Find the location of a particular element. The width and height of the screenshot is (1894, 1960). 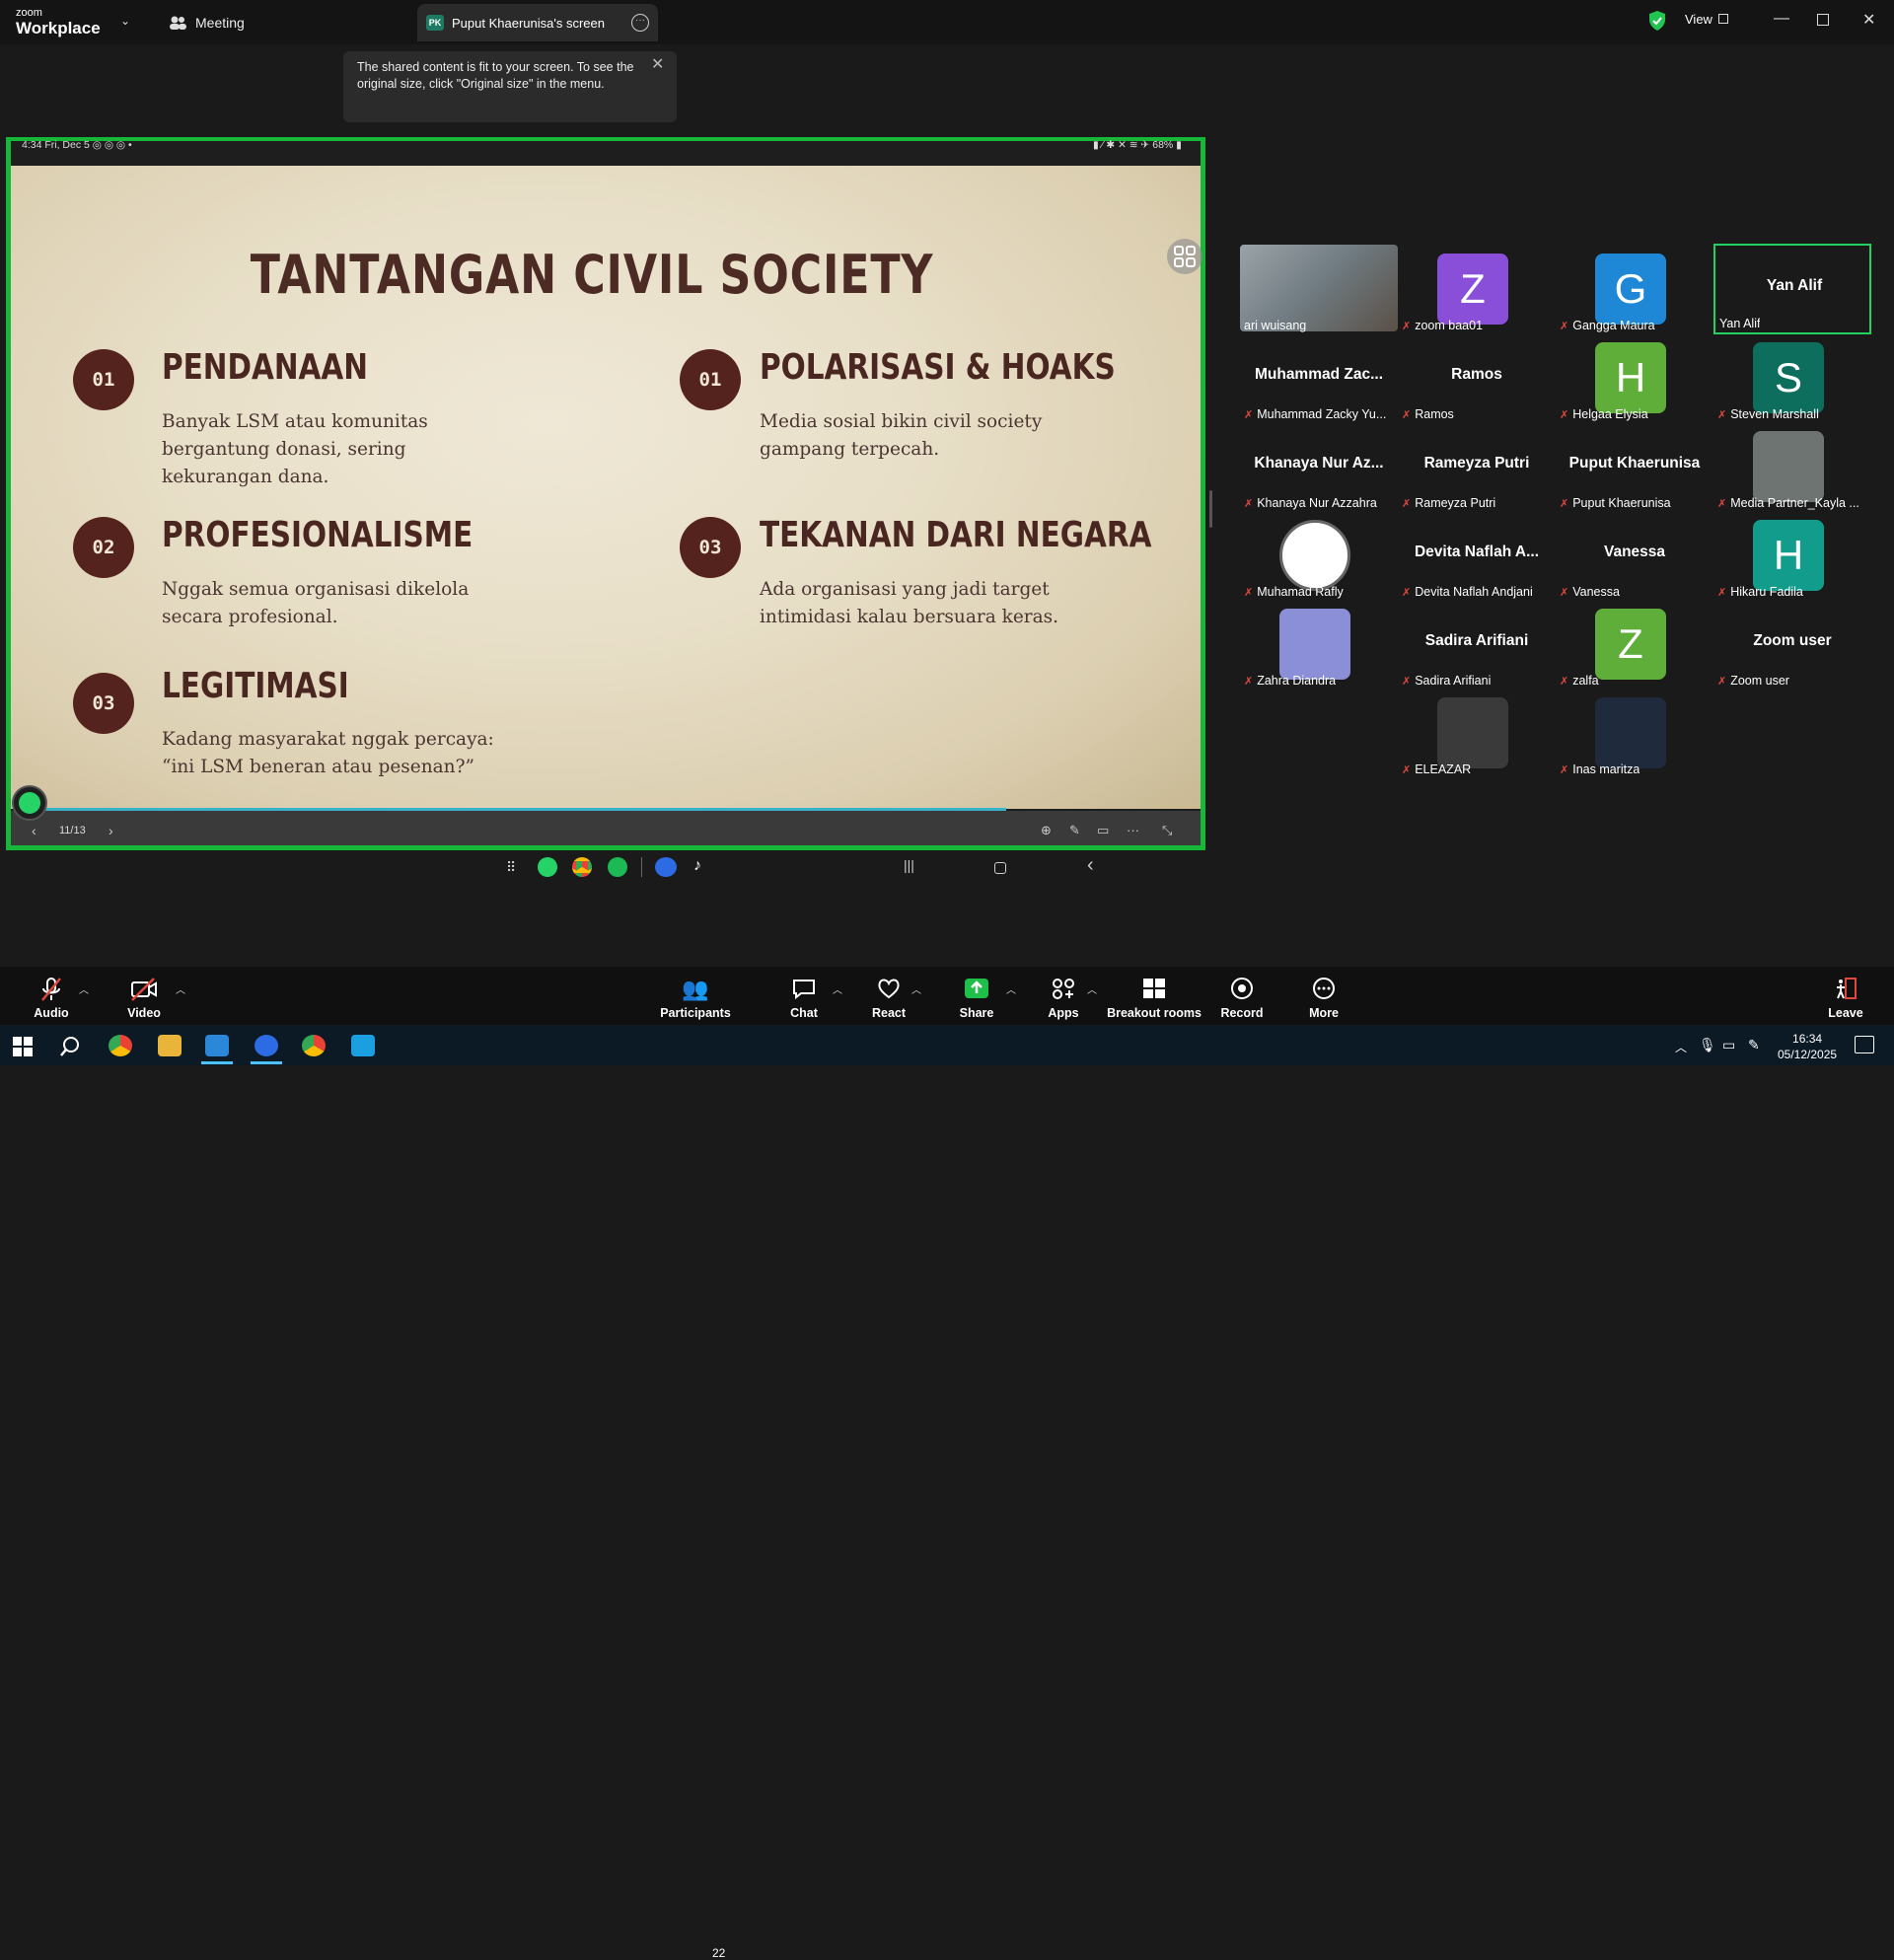

participant-name: Sadira Arifiani is located at coordinates (1453, 681).